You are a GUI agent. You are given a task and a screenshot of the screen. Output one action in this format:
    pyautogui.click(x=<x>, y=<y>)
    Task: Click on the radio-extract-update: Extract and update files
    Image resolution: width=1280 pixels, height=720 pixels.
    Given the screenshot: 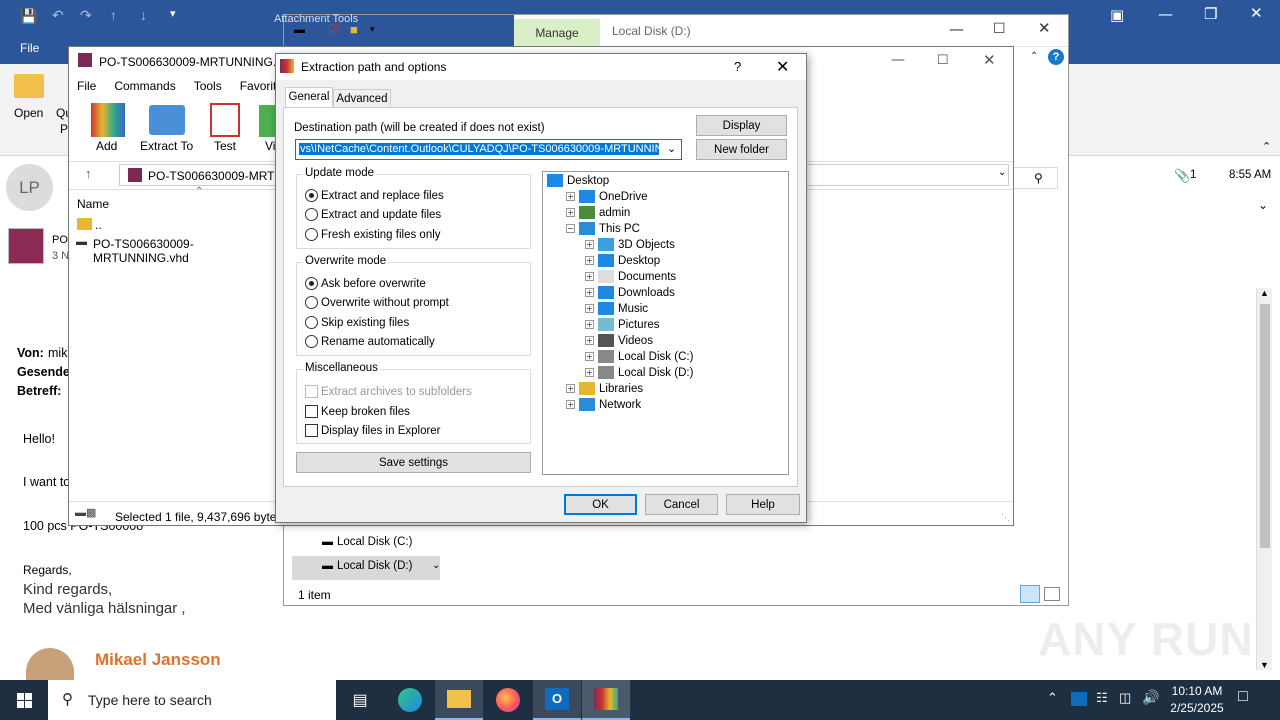 What is the action you would take?
    pyautogui.click(x=373, y=214)
    